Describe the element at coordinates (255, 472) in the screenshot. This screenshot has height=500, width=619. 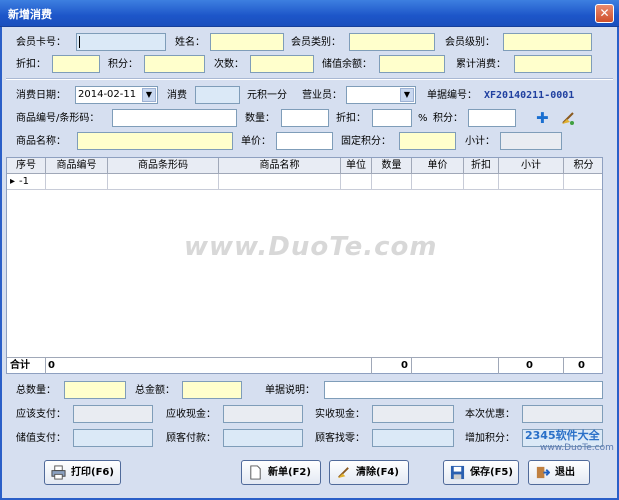
I see `new-document-icon` at that location.